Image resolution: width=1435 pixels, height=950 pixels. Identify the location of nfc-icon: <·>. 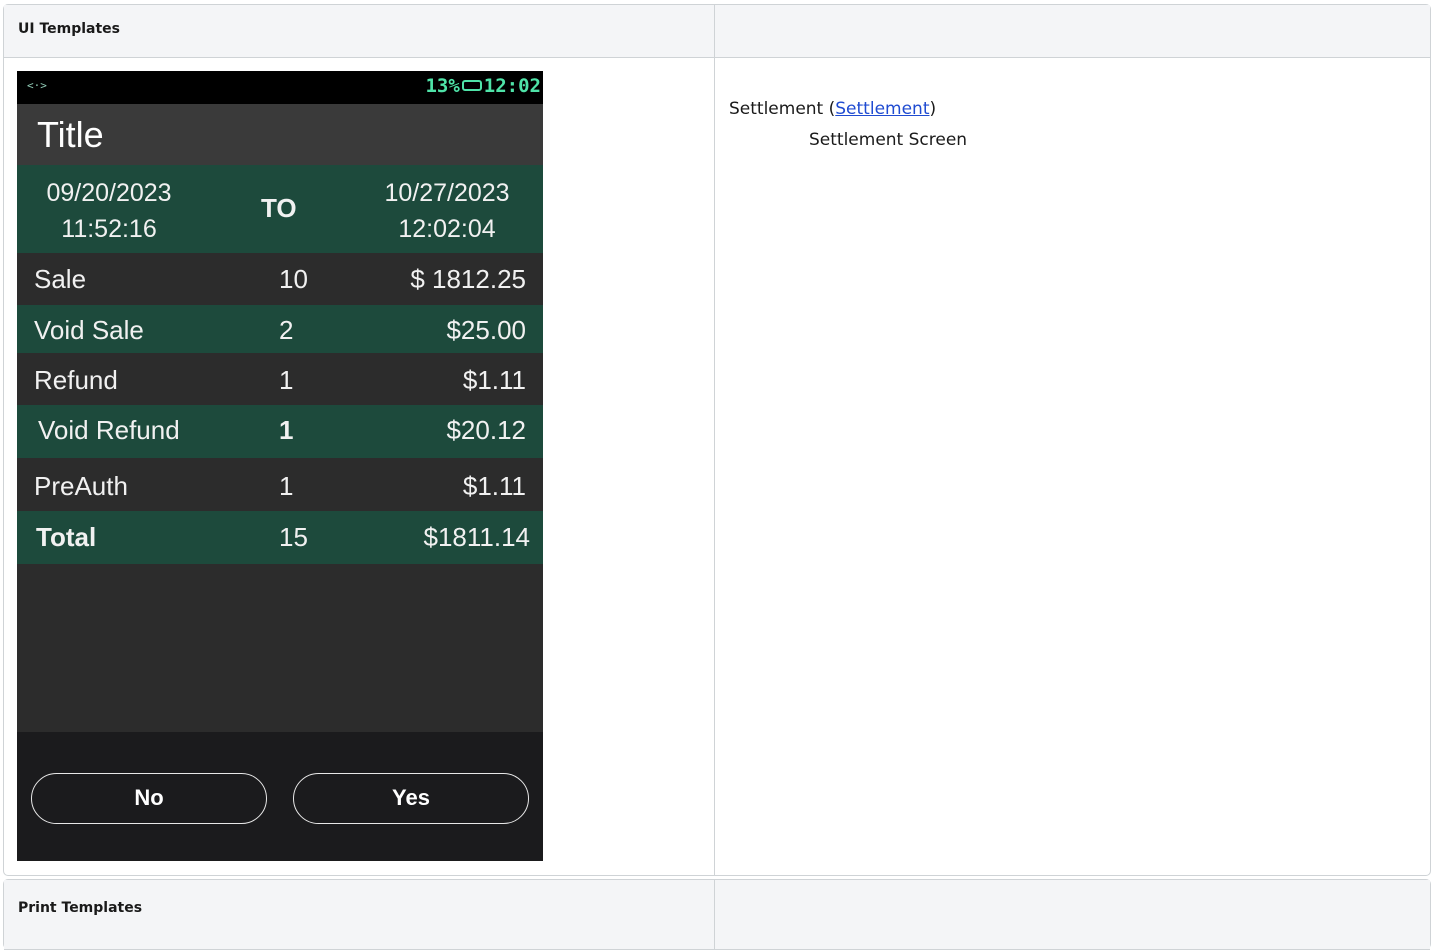
(37, 85).